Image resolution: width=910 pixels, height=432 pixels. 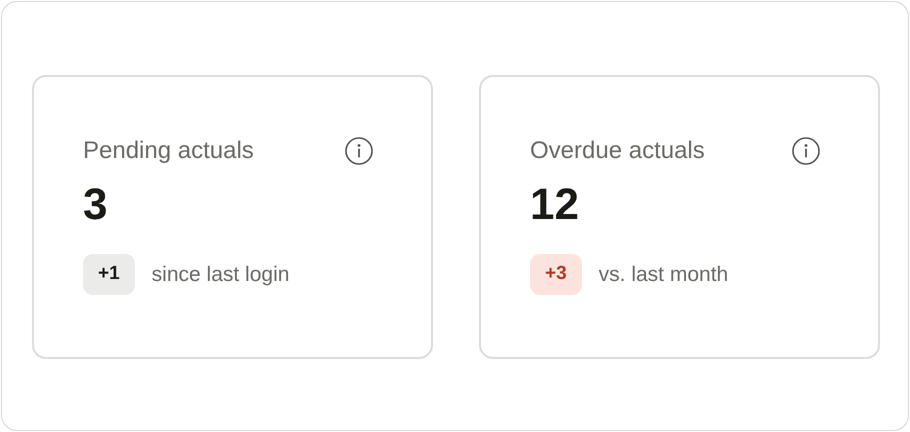 What do you see at coordinates (95, 205) in the screenshot?
I see `stat-value: 3` at bounding box center [95, 205].